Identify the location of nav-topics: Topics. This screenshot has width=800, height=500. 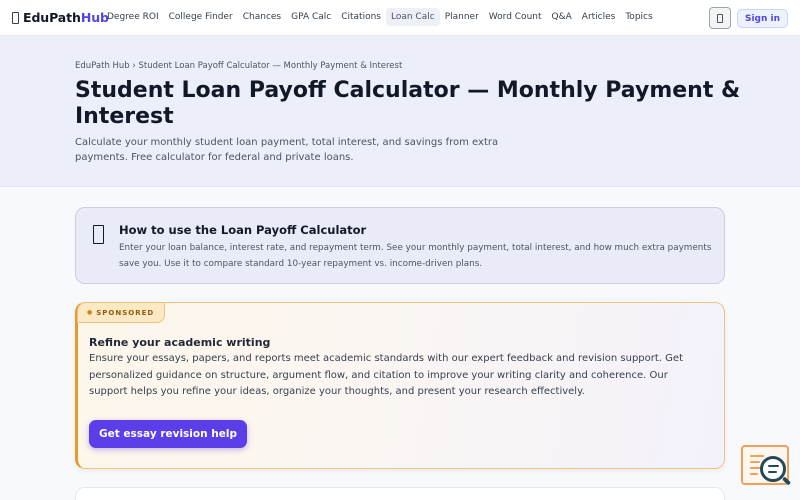
(638, 17).